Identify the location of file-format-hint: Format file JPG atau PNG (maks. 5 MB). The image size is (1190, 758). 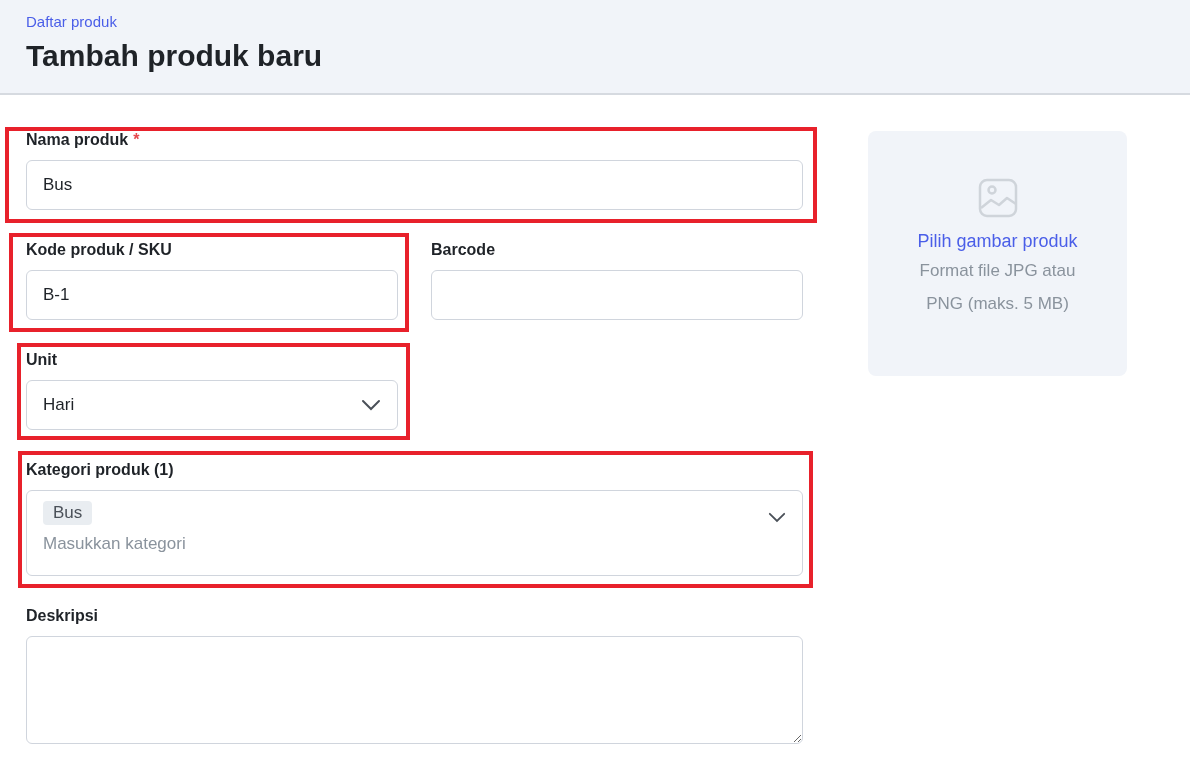
(997, 287).